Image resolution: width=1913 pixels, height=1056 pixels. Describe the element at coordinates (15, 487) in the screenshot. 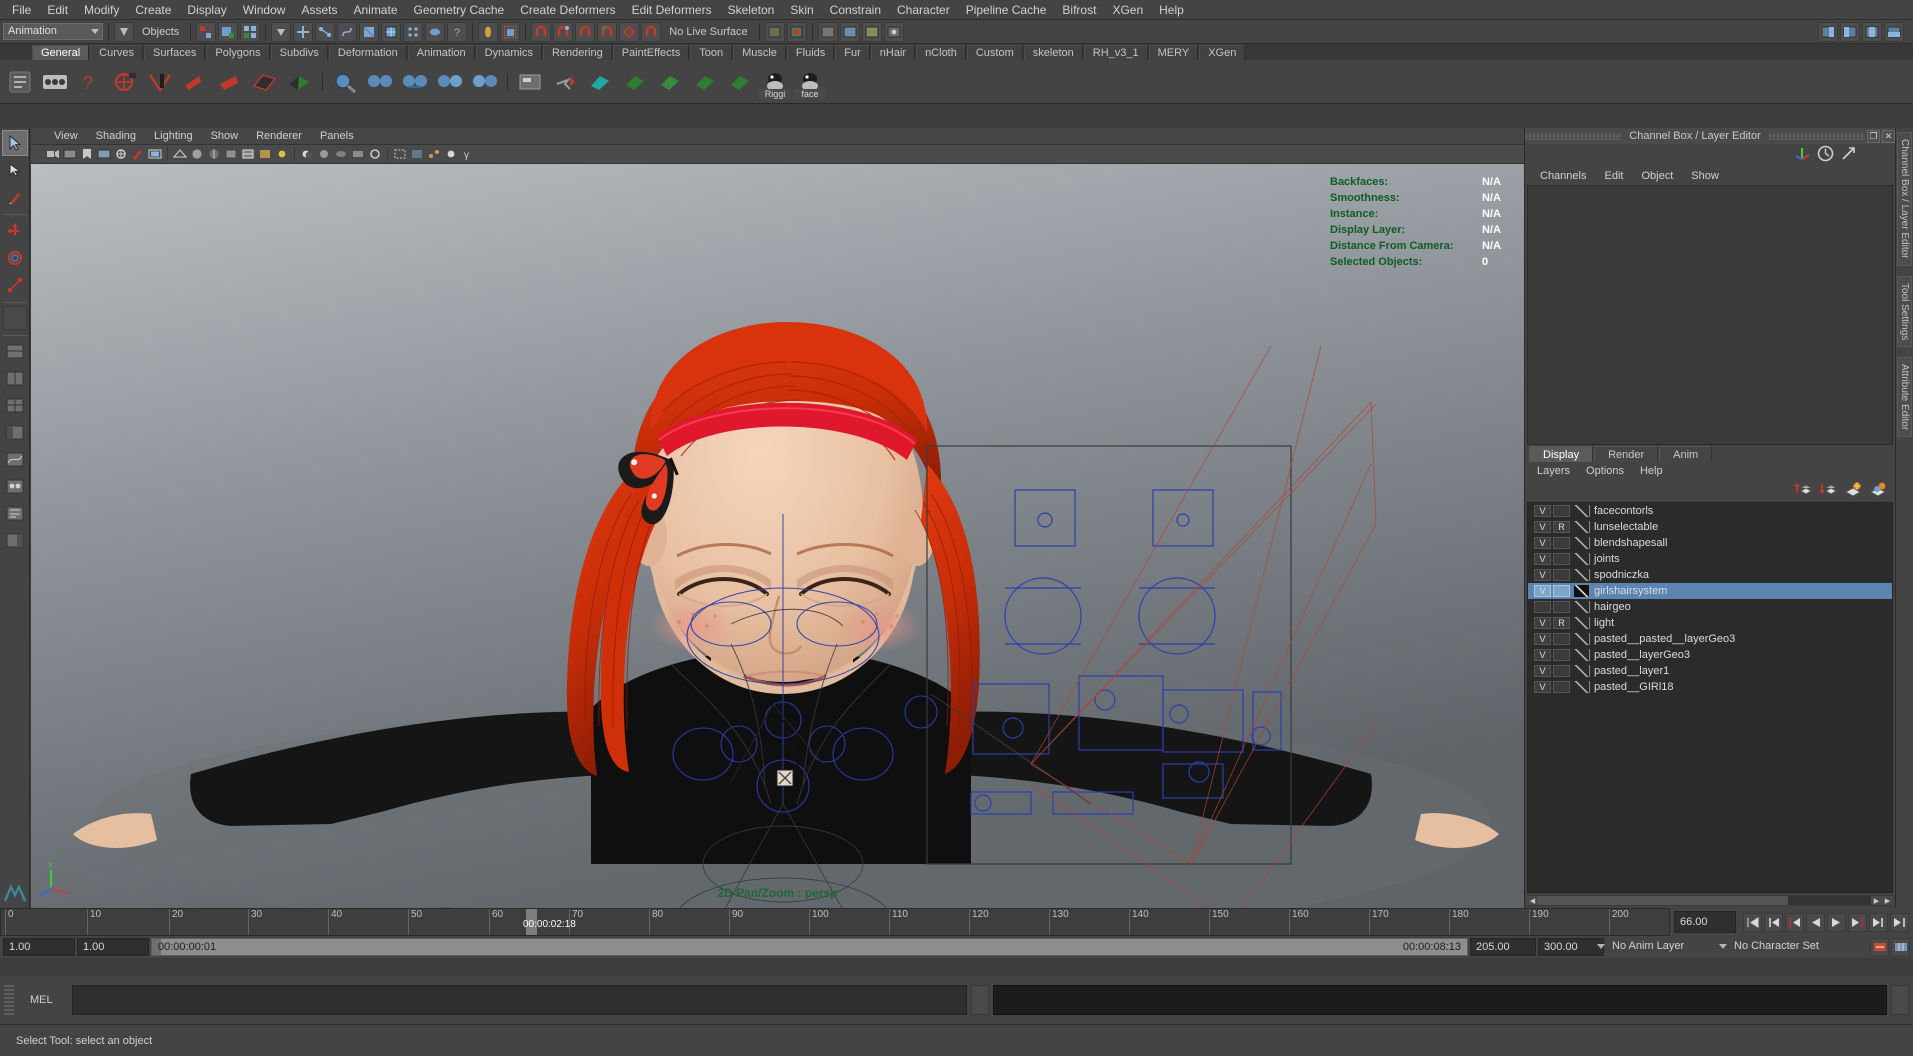

I see `layout-hypershade-button` at that location.